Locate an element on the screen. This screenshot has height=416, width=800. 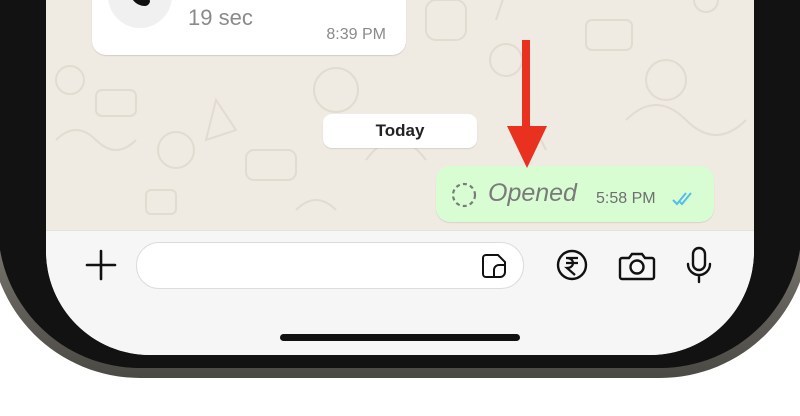
view-once-opened-icon is located at coordinates (464, 195).